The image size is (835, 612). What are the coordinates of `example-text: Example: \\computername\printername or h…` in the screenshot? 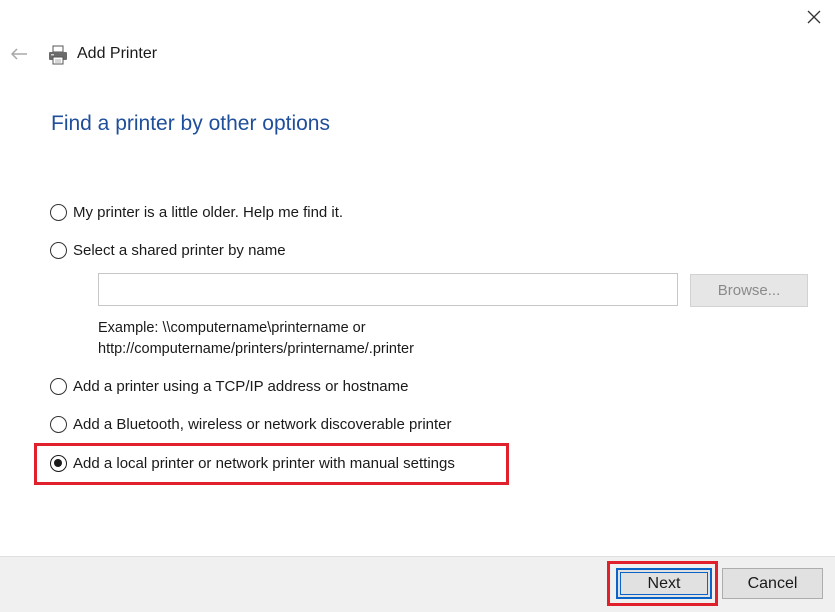 It's located at (256, 339).